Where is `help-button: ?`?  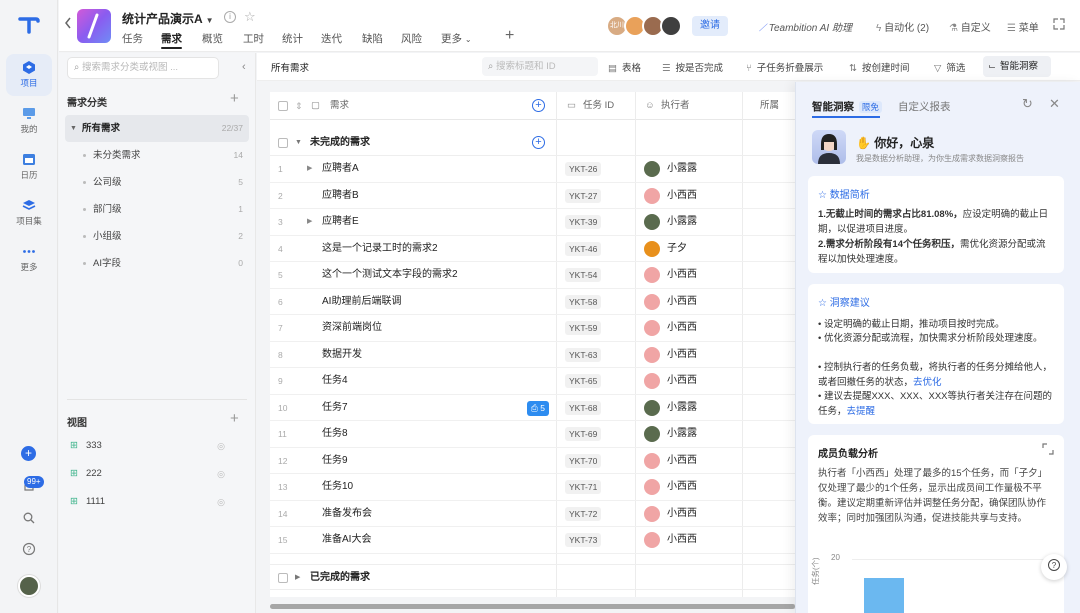 help-button: ? is located at coordinates (1054, 567).